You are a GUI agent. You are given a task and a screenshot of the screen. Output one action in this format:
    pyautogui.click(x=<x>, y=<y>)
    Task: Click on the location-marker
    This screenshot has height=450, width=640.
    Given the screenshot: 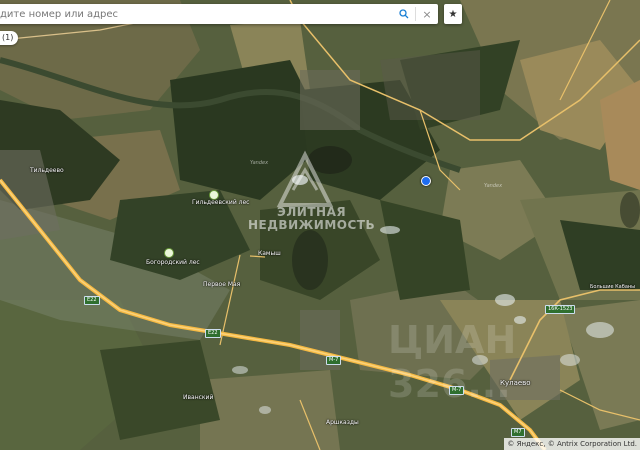 What is the action you would take?
    pyautogui.click(x=426, y=181)
    